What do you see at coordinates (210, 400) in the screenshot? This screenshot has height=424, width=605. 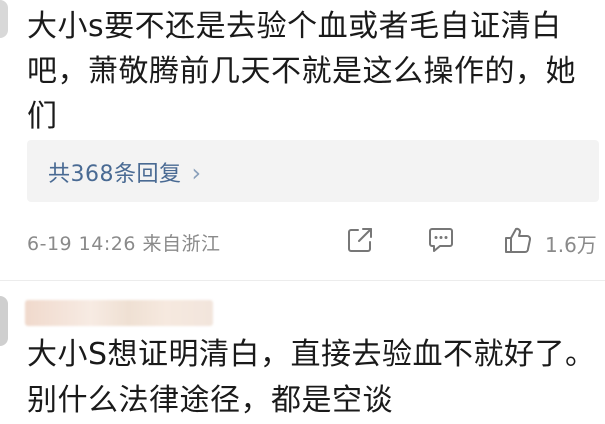 I see `comment-line: 别什么法律途径，都是空谈` at bounding box center [210, 400].